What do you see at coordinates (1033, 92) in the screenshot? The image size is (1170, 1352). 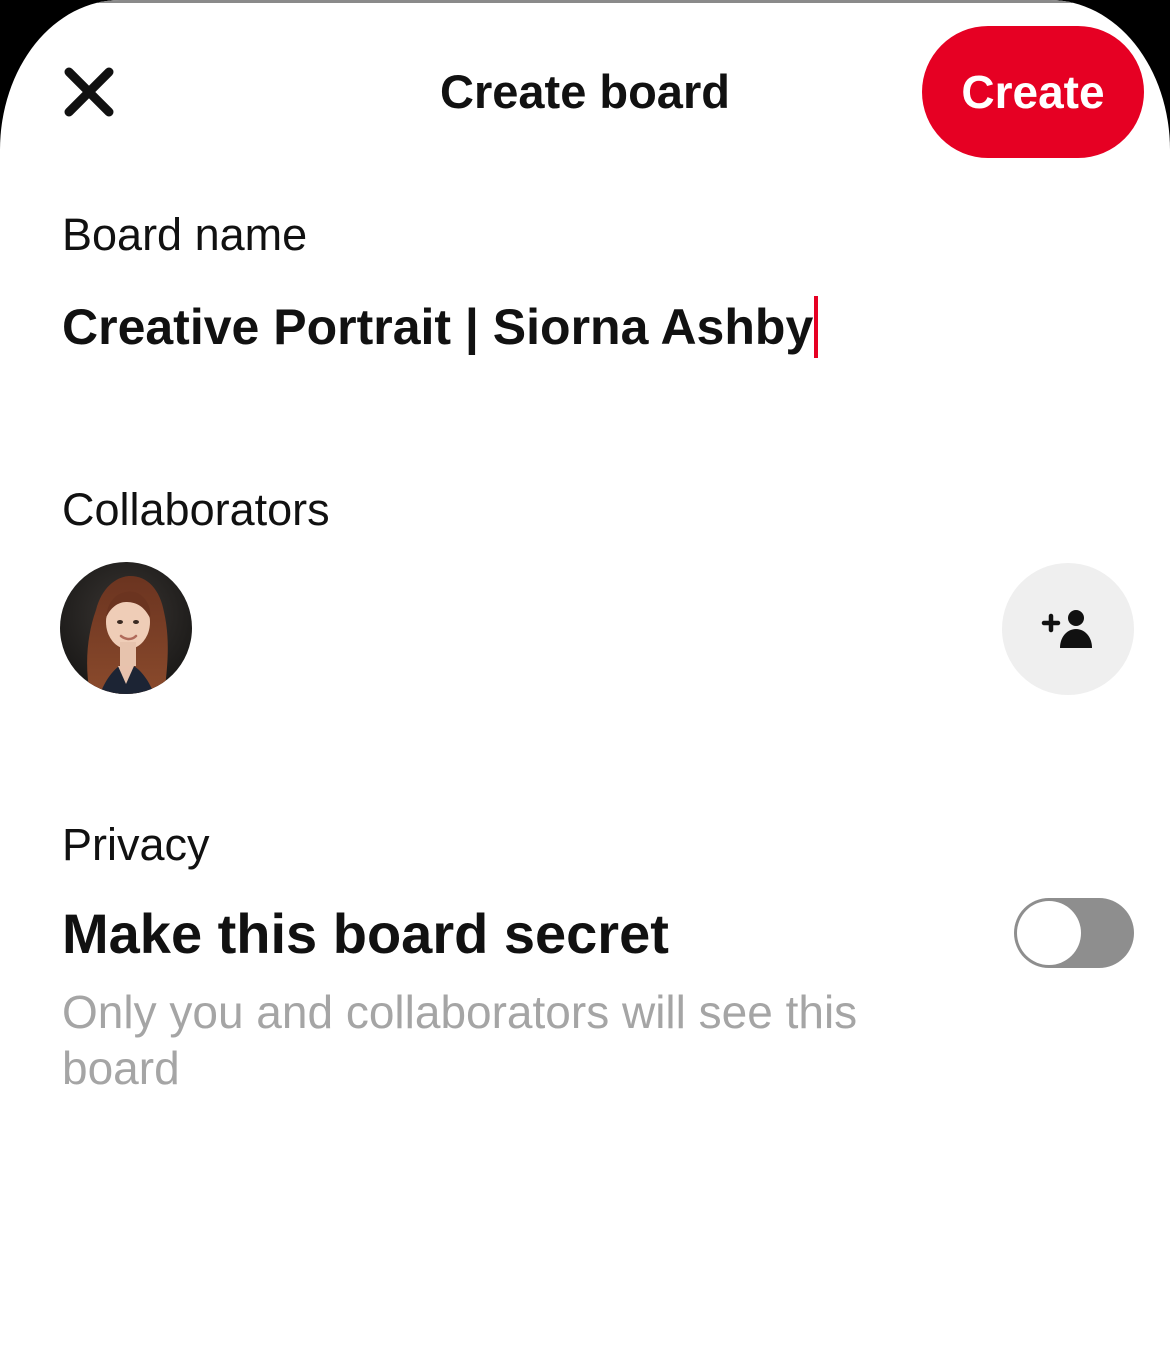 I see `create-button: Create` at bounding box center [1033, 92].